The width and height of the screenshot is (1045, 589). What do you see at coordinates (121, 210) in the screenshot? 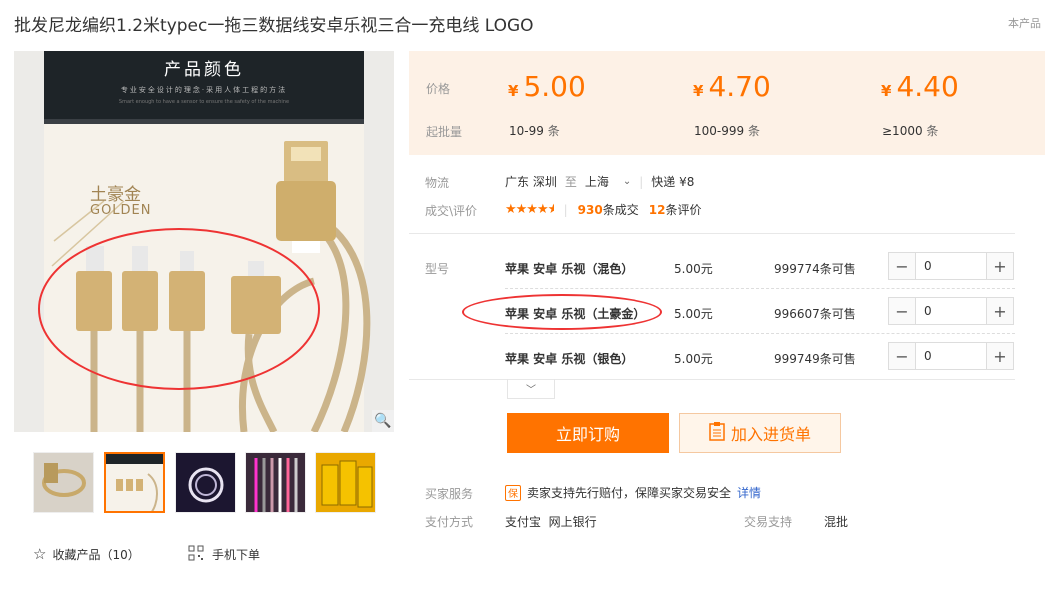
I see `color-label-en: GOLDEN` at bounding box center [121, 210].